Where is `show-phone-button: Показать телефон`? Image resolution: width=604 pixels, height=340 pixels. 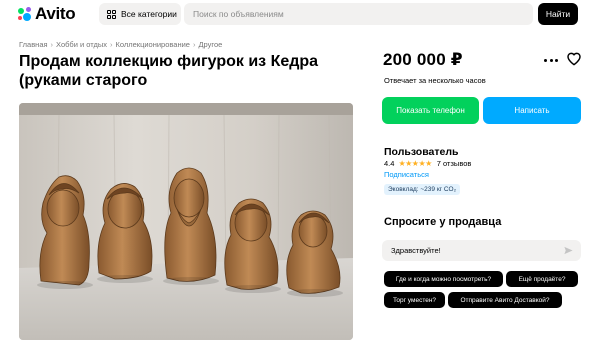 show-phone-button: Показать телефон is located at coordinates (430, 110).